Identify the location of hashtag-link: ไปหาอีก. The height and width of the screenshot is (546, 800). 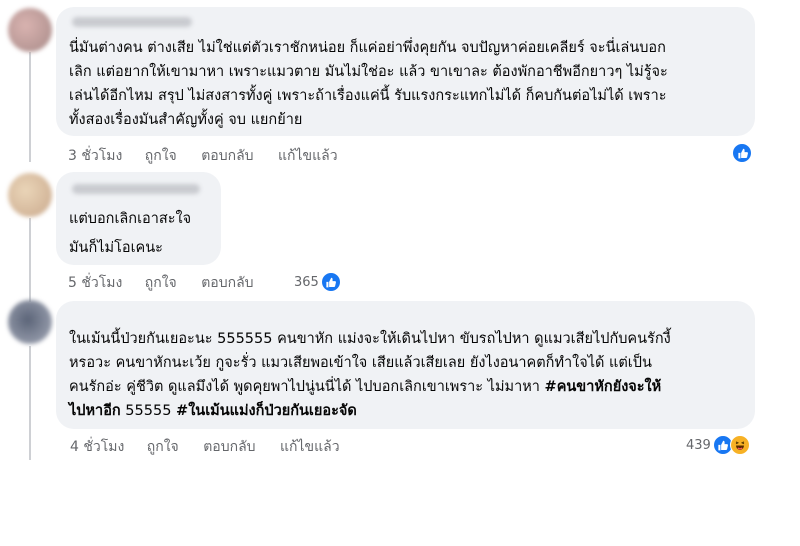
(95, 411).